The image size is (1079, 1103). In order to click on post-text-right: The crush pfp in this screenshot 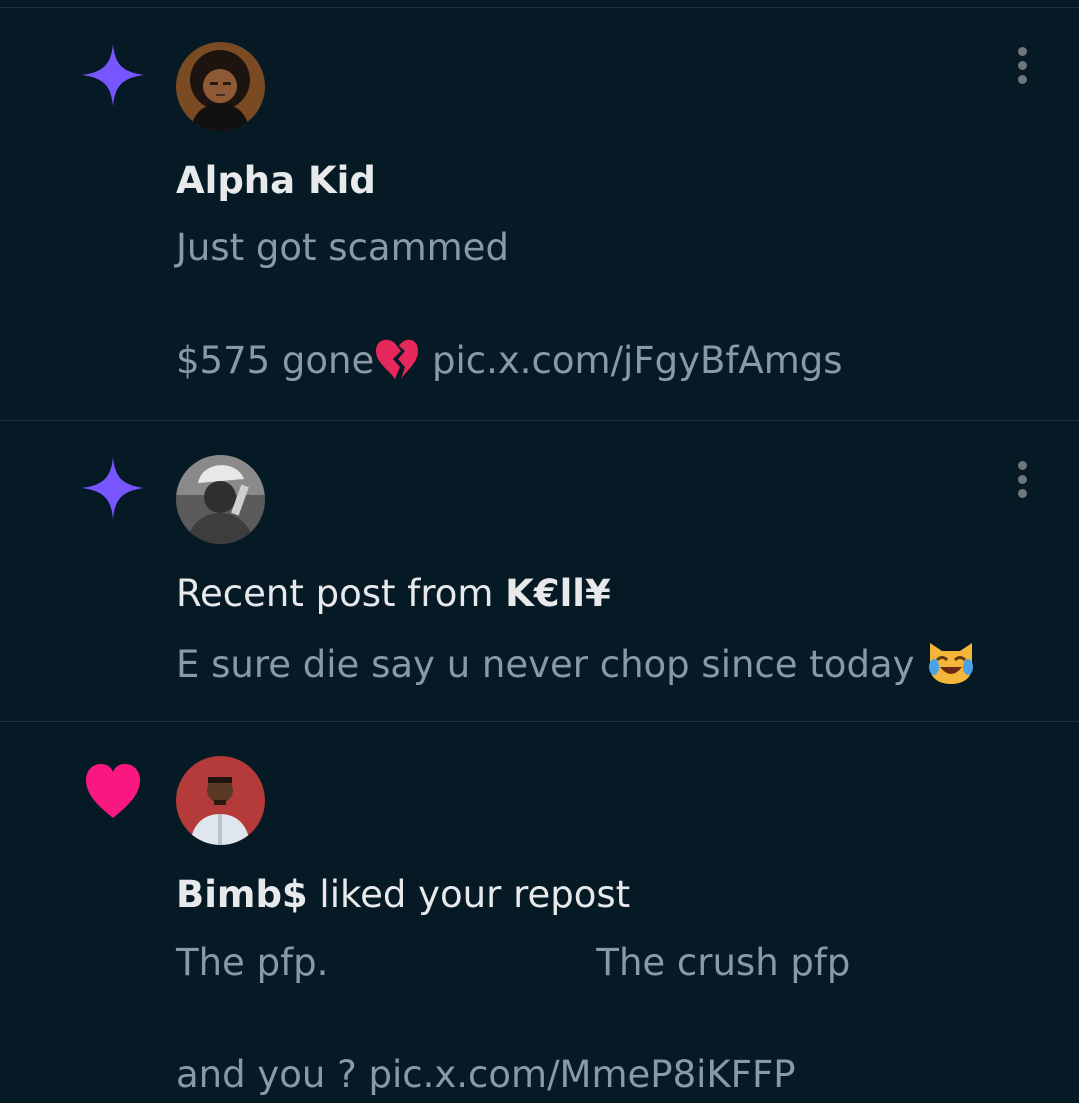, I will do `click(723, 962)`.